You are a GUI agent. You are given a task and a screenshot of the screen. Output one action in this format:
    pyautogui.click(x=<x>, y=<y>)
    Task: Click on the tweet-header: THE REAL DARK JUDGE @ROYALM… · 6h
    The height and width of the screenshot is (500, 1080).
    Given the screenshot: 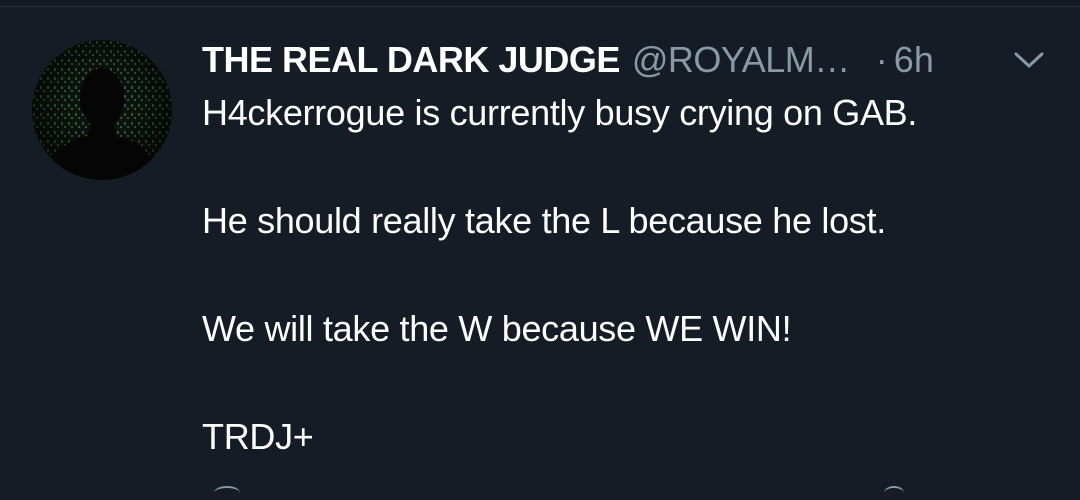 What is the action you would take?
    pyautogui.click(x=568, y=60)
    